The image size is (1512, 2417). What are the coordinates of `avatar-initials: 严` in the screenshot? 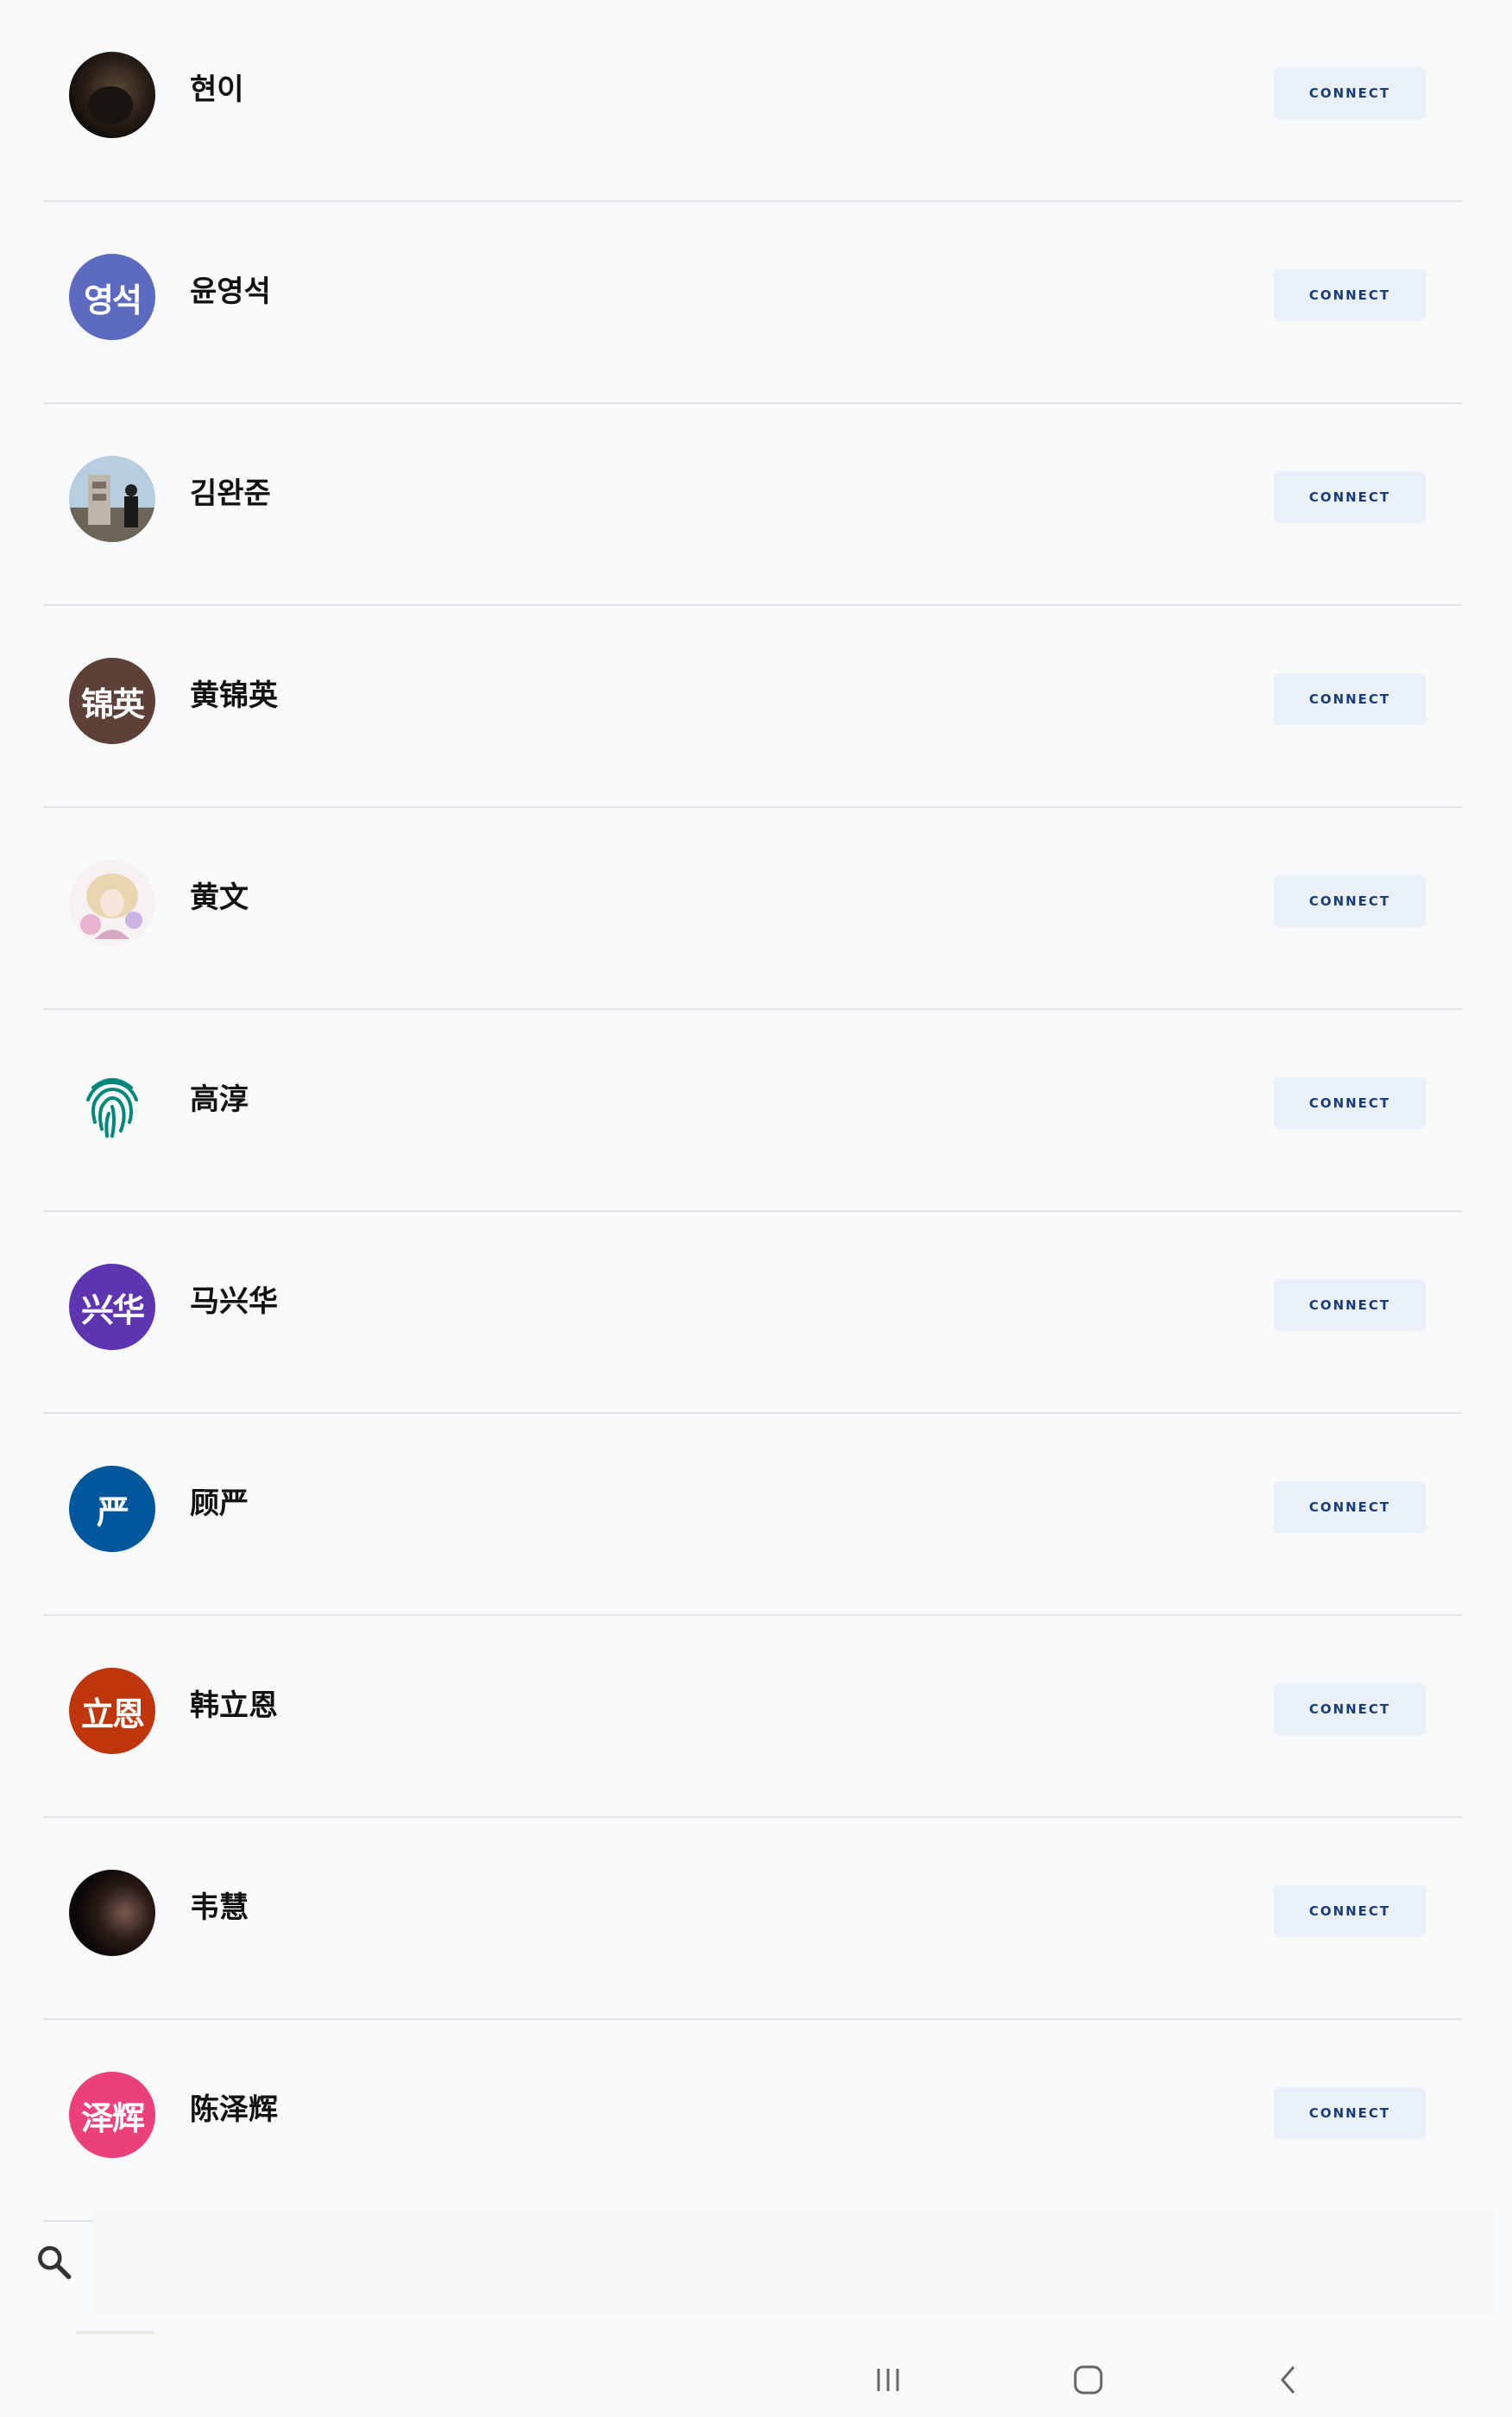 It's located at (112, 1509).